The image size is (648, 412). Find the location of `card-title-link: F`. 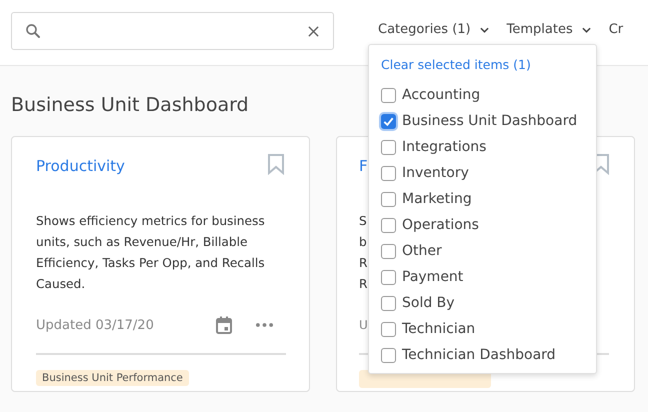

card-title-link: F is located at coordinates (363, 166).